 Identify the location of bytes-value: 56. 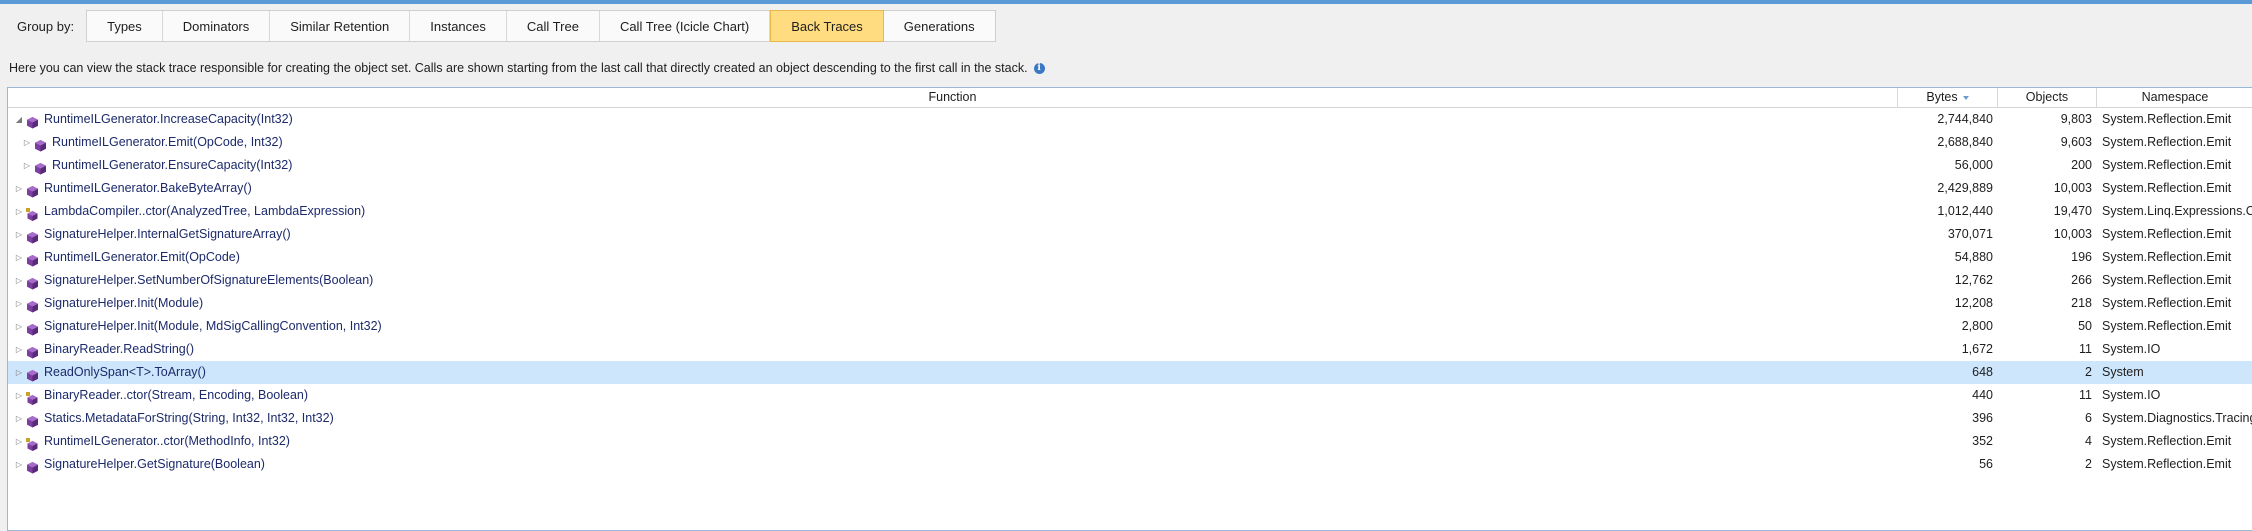
(1986, 464).